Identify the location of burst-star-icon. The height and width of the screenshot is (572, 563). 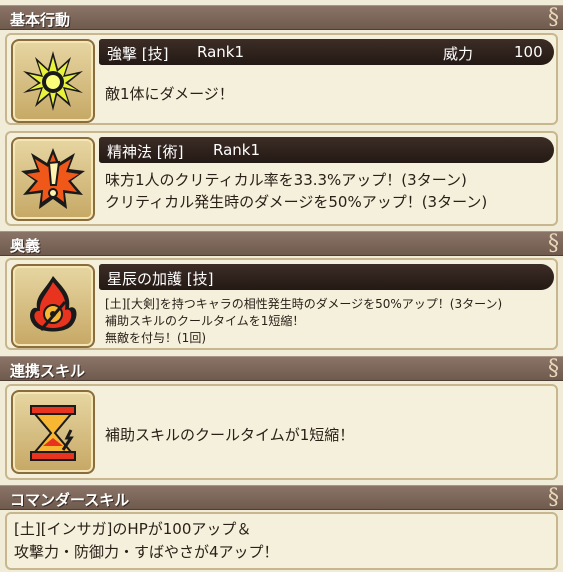
(53, 81).